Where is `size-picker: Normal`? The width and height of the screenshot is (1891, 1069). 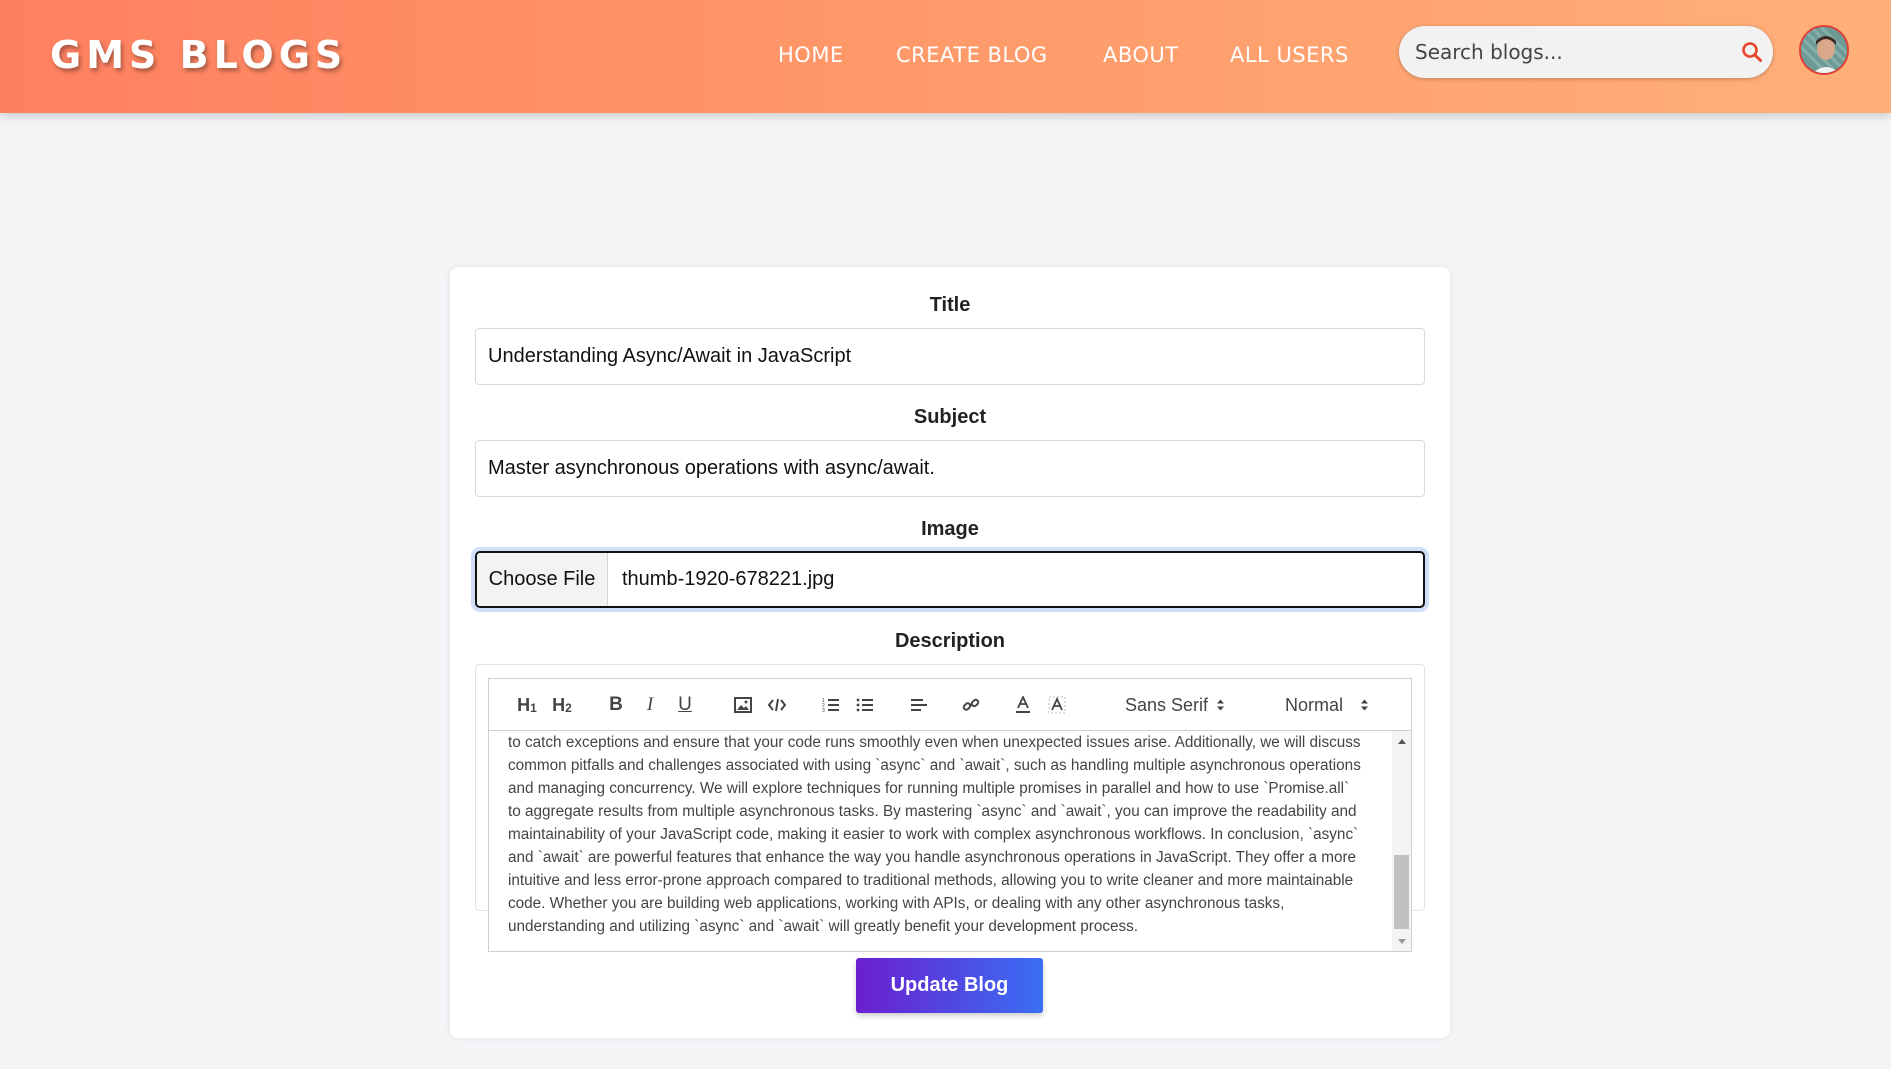
size-picker: Normal is located at coordinates (1330, 705).